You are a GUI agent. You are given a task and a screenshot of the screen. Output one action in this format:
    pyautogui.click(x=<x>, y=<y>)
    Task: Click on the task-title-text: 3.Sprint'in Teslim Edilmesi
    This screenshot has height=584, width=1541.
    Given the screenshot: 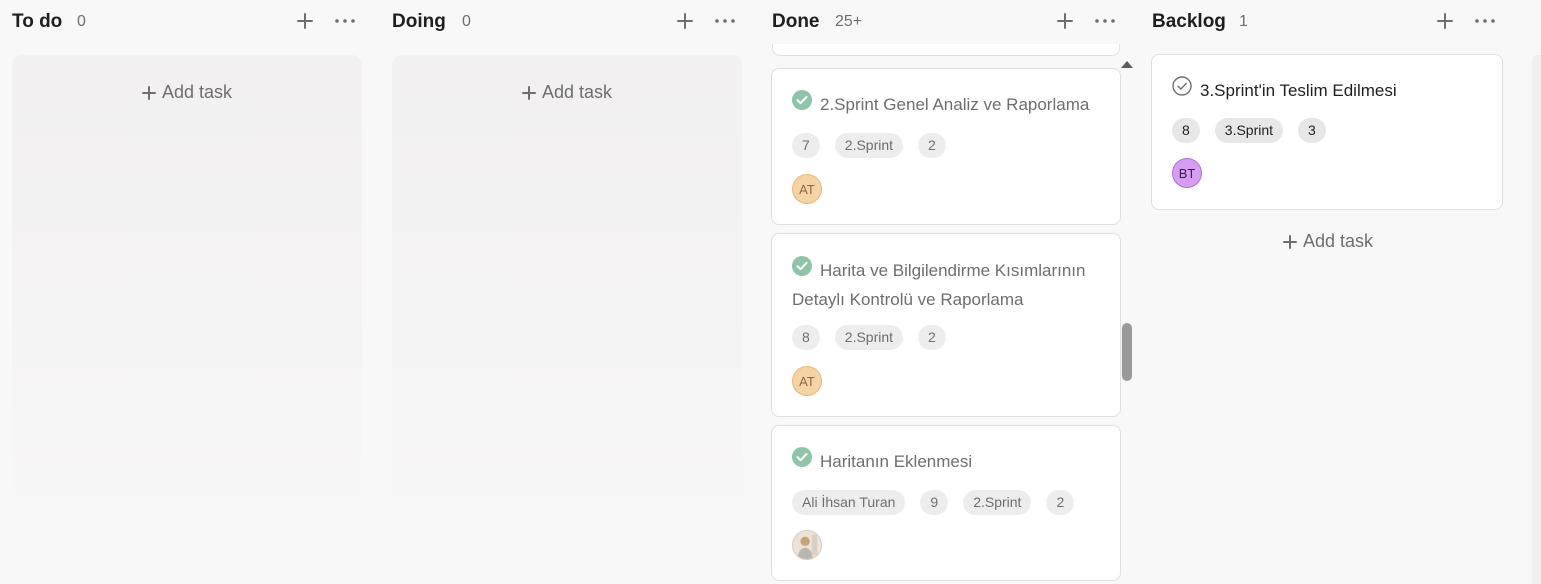 What is the action you would take?
    pyautogui.click(x=1298, y=90)
    